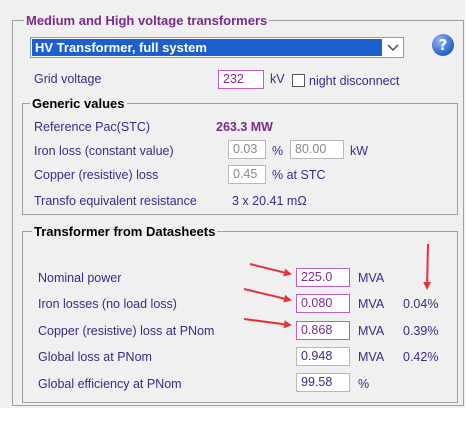 This screenshot has width=474, height=426. I want to click on iron-loss-kw-unit: kW, so click(359, 151).